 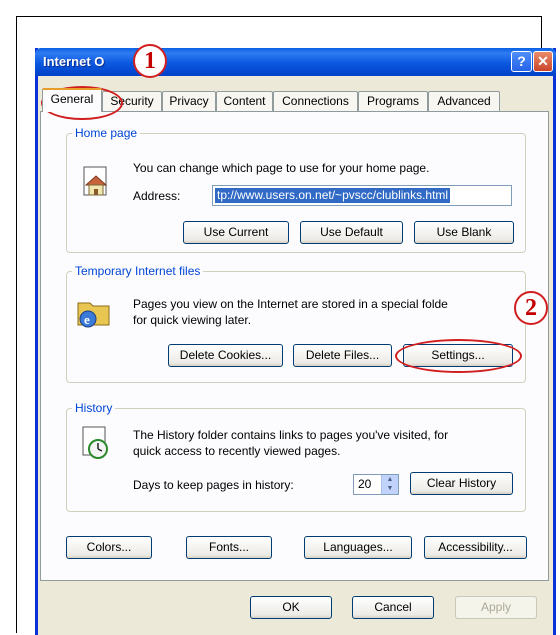 I want to click on apply-button: Apply, so click(x=496, y=607).